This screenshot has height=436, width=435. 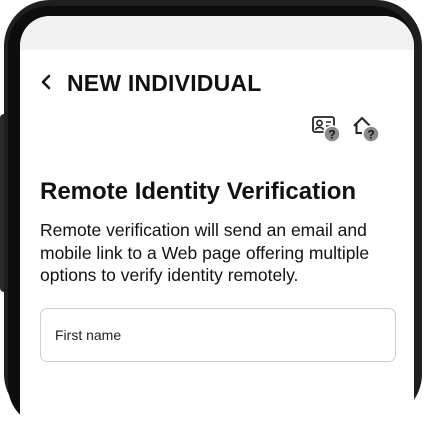 I want to click on status-bar, so click(x=217, y=33).